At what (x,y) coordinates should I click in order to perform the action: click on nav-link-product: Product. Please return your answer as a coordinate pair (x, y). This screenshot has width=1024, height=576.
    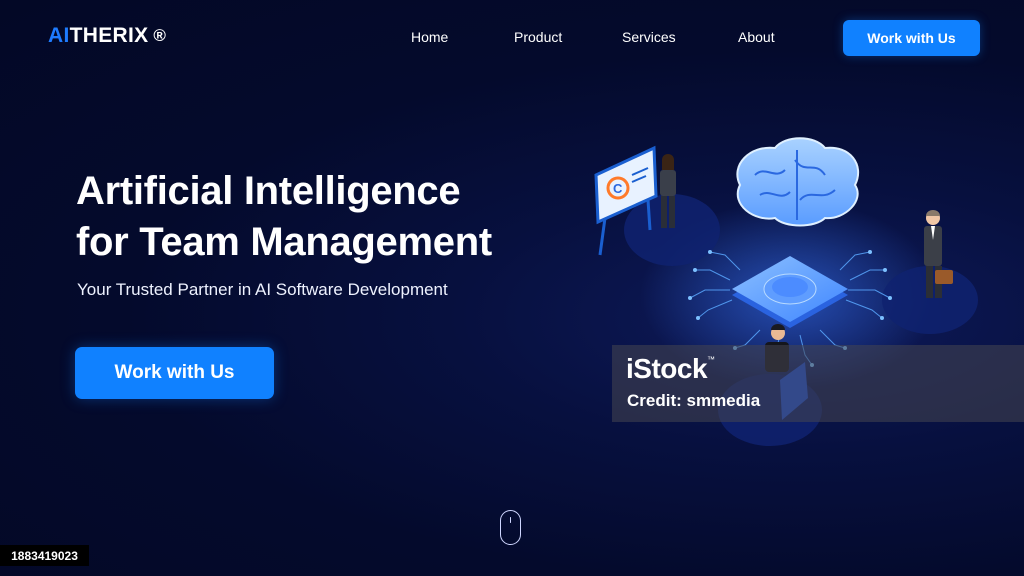
    Looking at the image, I should click on (538, 37).